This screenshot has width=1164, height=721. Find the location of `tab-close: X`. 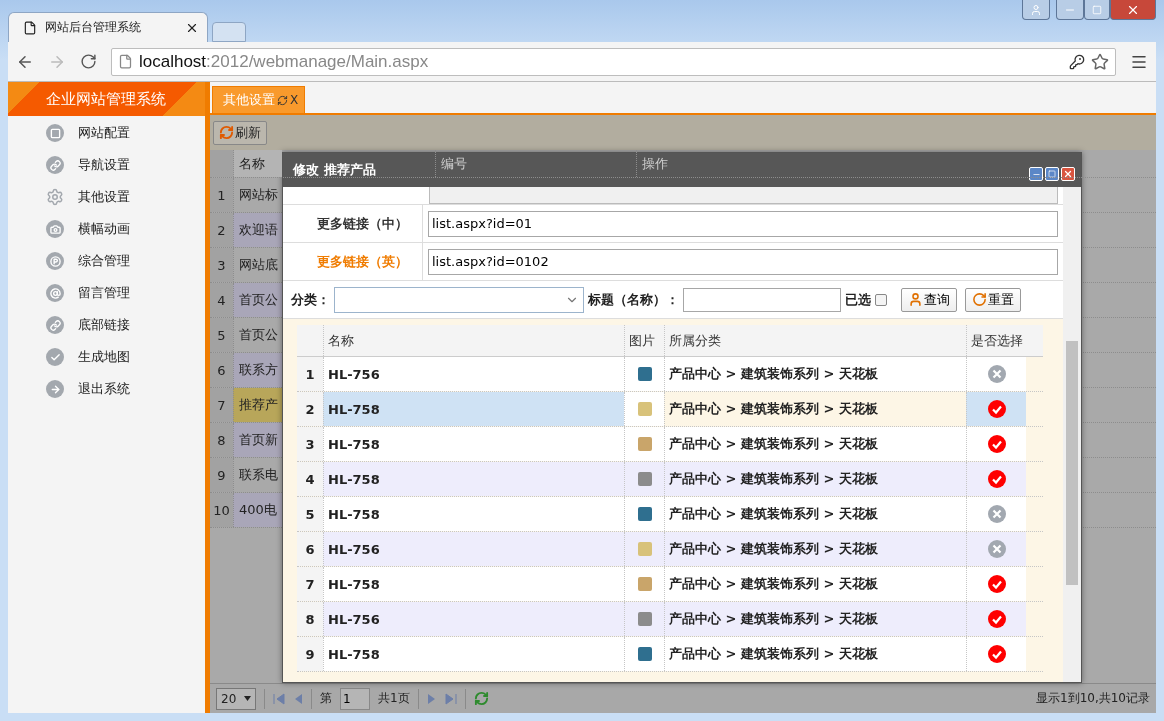

tab-close: X is located at coordinates (294, 100).